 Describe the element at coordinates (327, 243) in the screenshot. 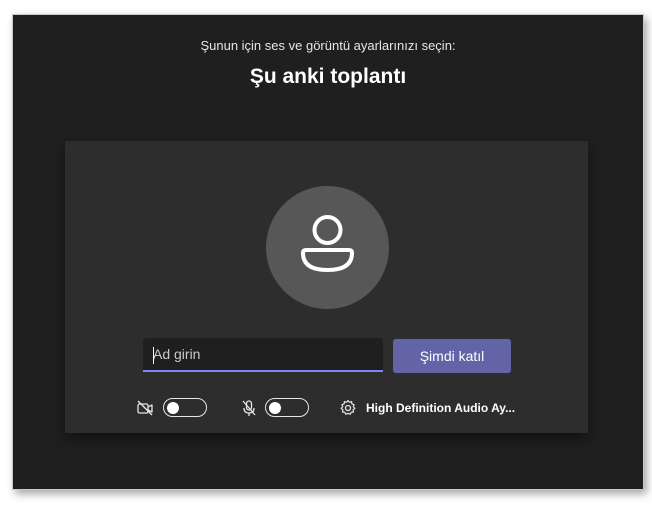

I see `person-icon` at that location.